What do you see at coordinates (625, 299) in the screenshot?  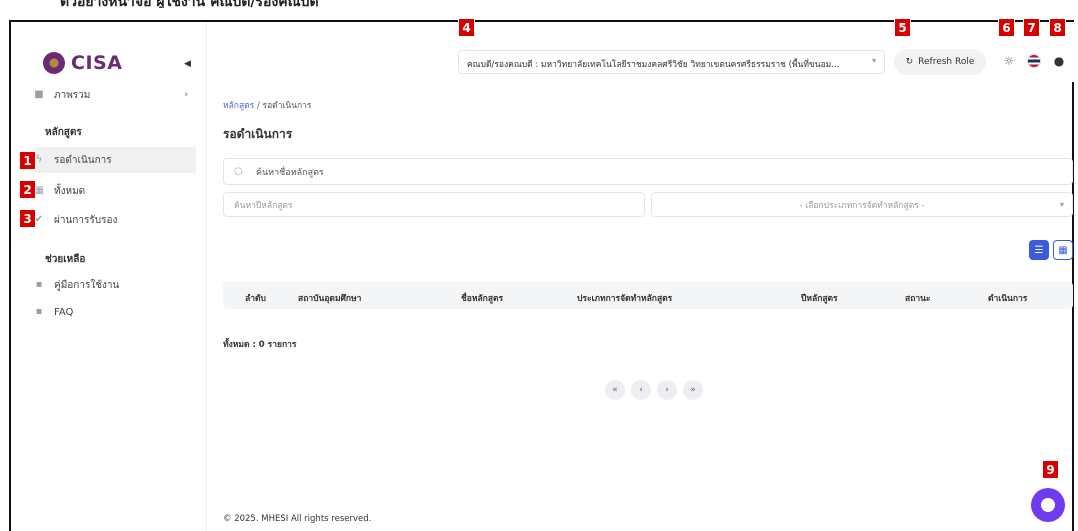 I see `column-header: ประเภทการจัดทำหลักสูตร` at bounding box center [625, 299].